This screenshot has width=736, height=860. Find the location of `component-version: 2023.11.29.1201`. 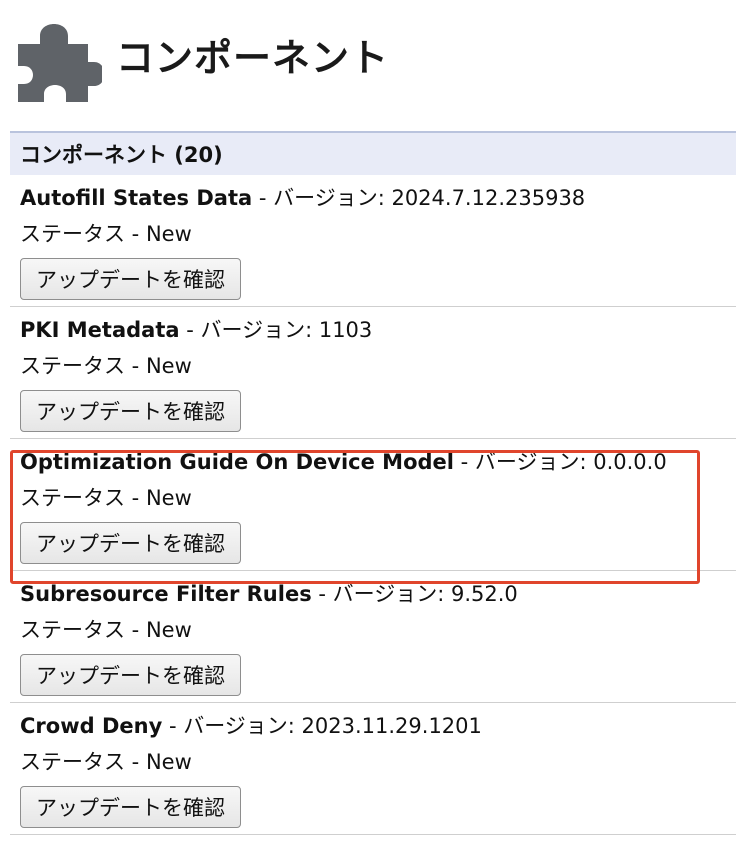

component-version: 2023.11.29.1201 is located at coordinates (391, 726).